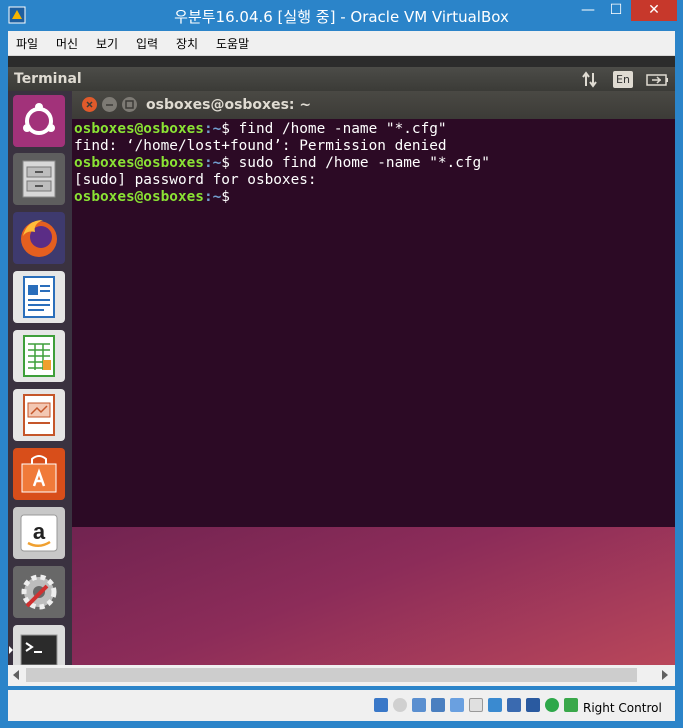  Describe the element at coordinates (16, 675) in the screenshot. I see `scroll-left-icon` at that location.